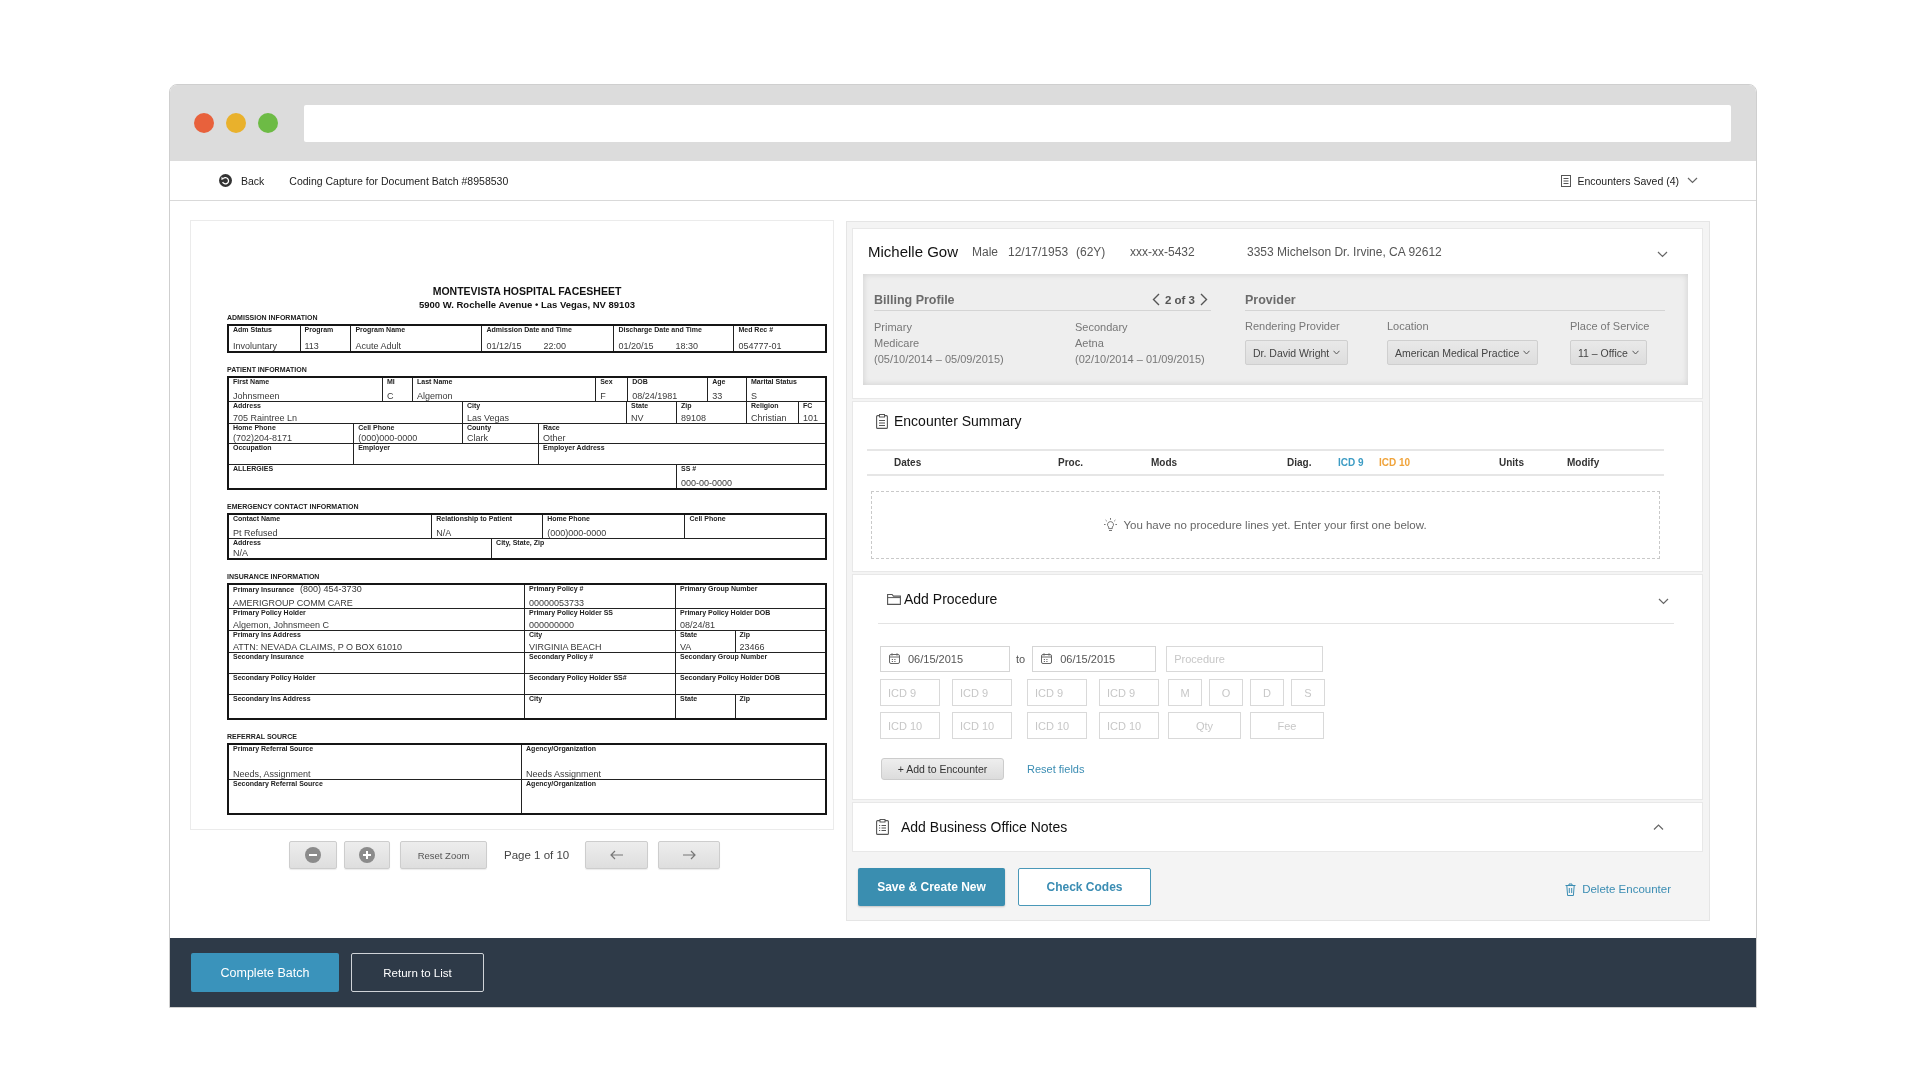 The image size is (1920, 1080). I want to click on field-label: Location, so click(1408, 326).